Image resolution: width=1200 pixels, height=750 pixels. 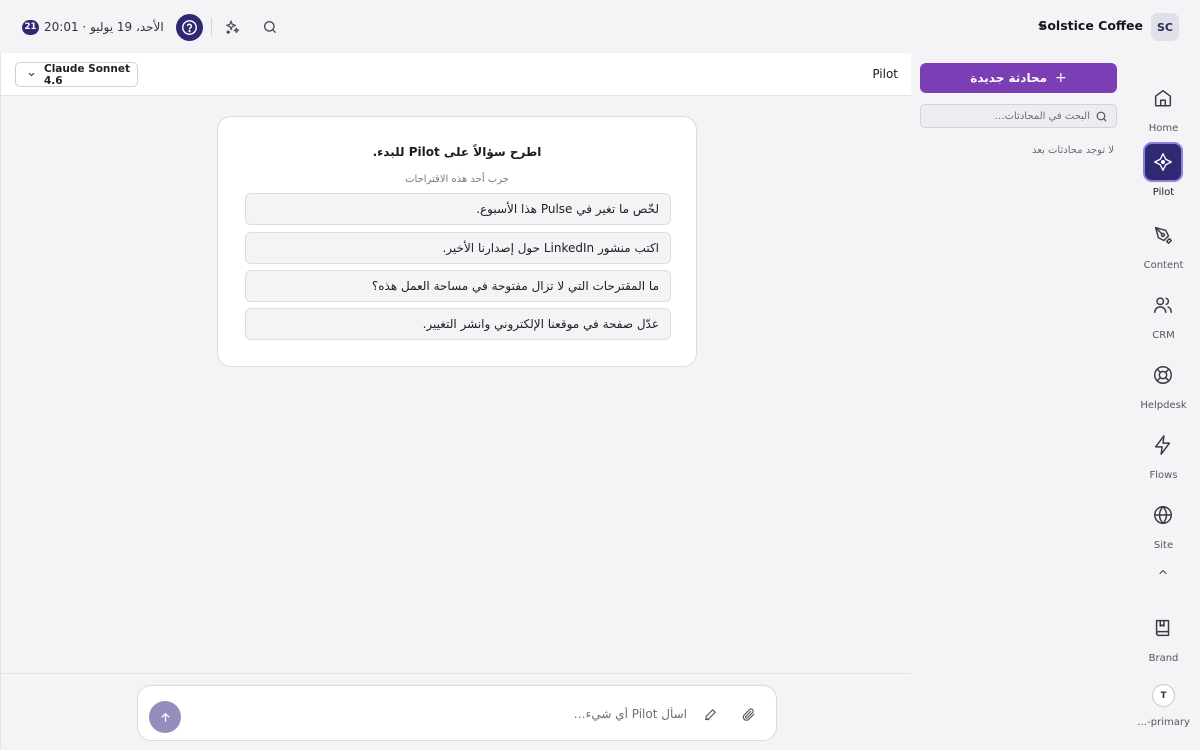 What do you see at coordinates (1163, 98) in the screenshot?
I see `home-icon` at bounding box center [1163, 98].